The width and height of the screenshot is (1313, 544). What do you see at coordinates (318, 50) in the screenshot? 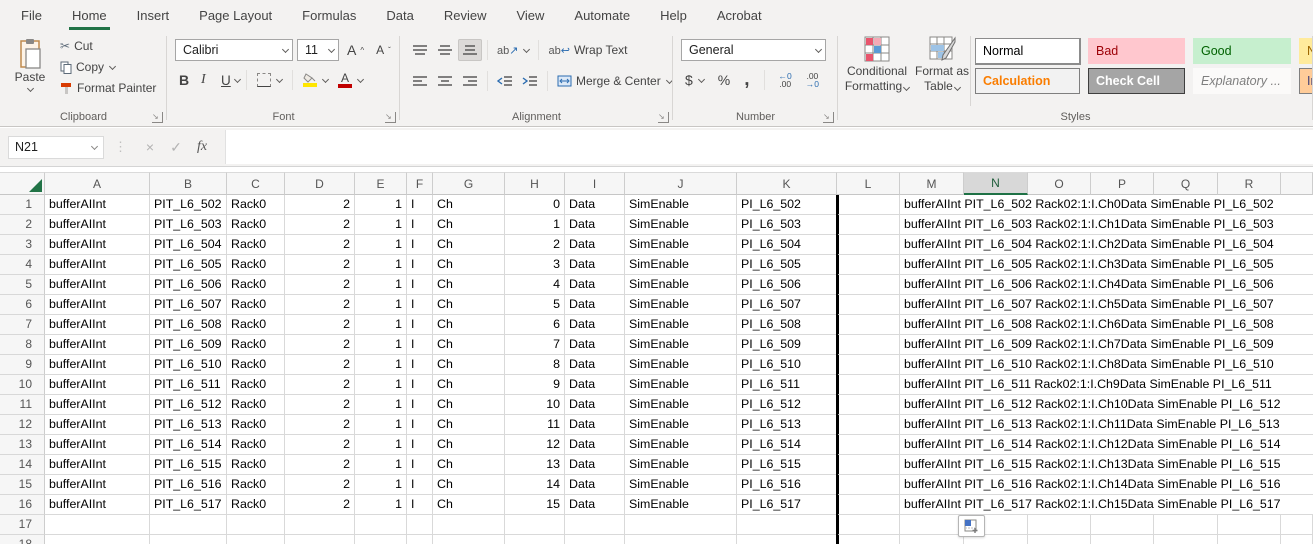
I see `font-size-combo: 11` at bounding box center [318, 50].